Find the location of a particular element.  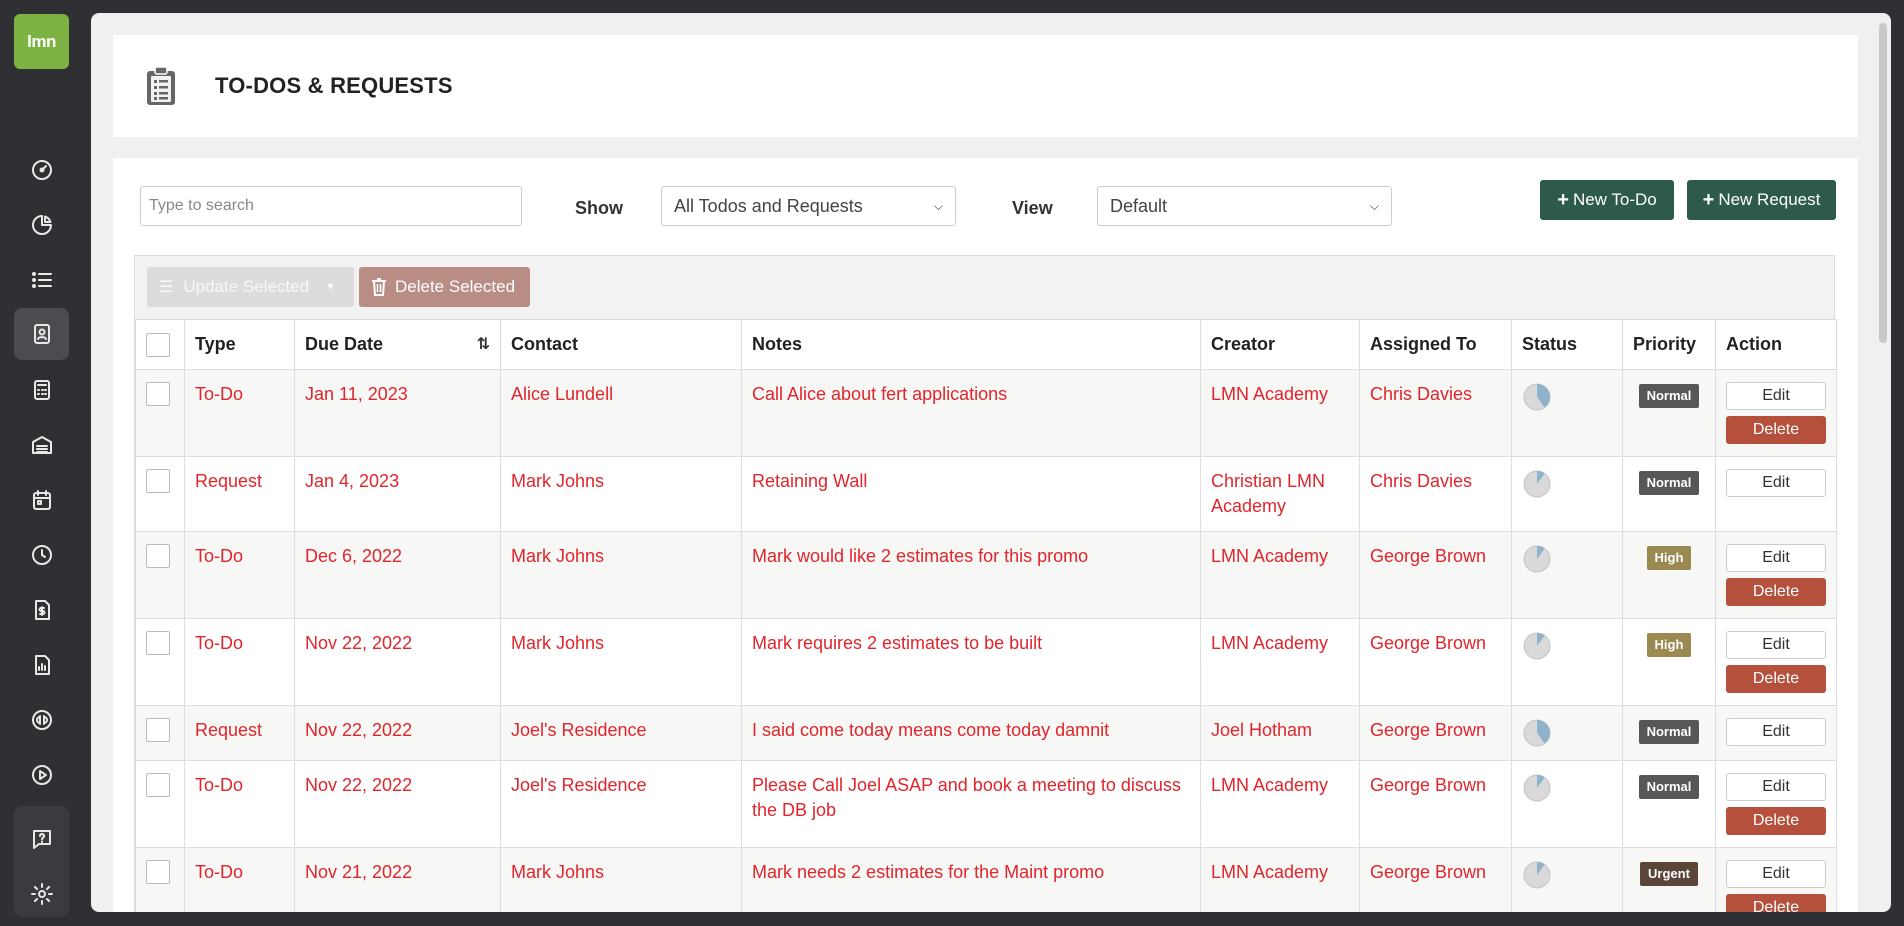

col-status: Status is located at coordinates (1567, 344).